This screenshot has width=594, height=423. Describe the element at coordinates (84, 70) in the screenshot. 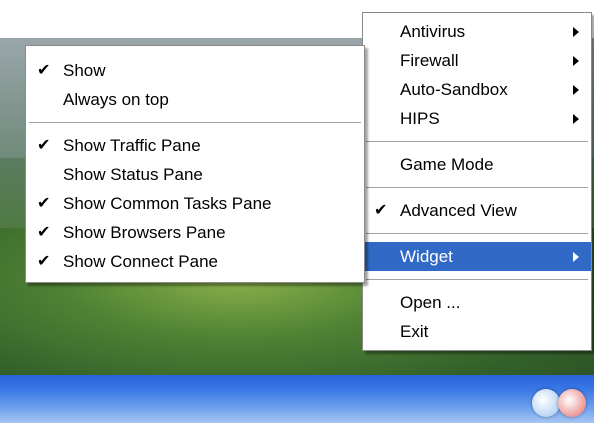

I see `menu-item-label: Show` at that location.